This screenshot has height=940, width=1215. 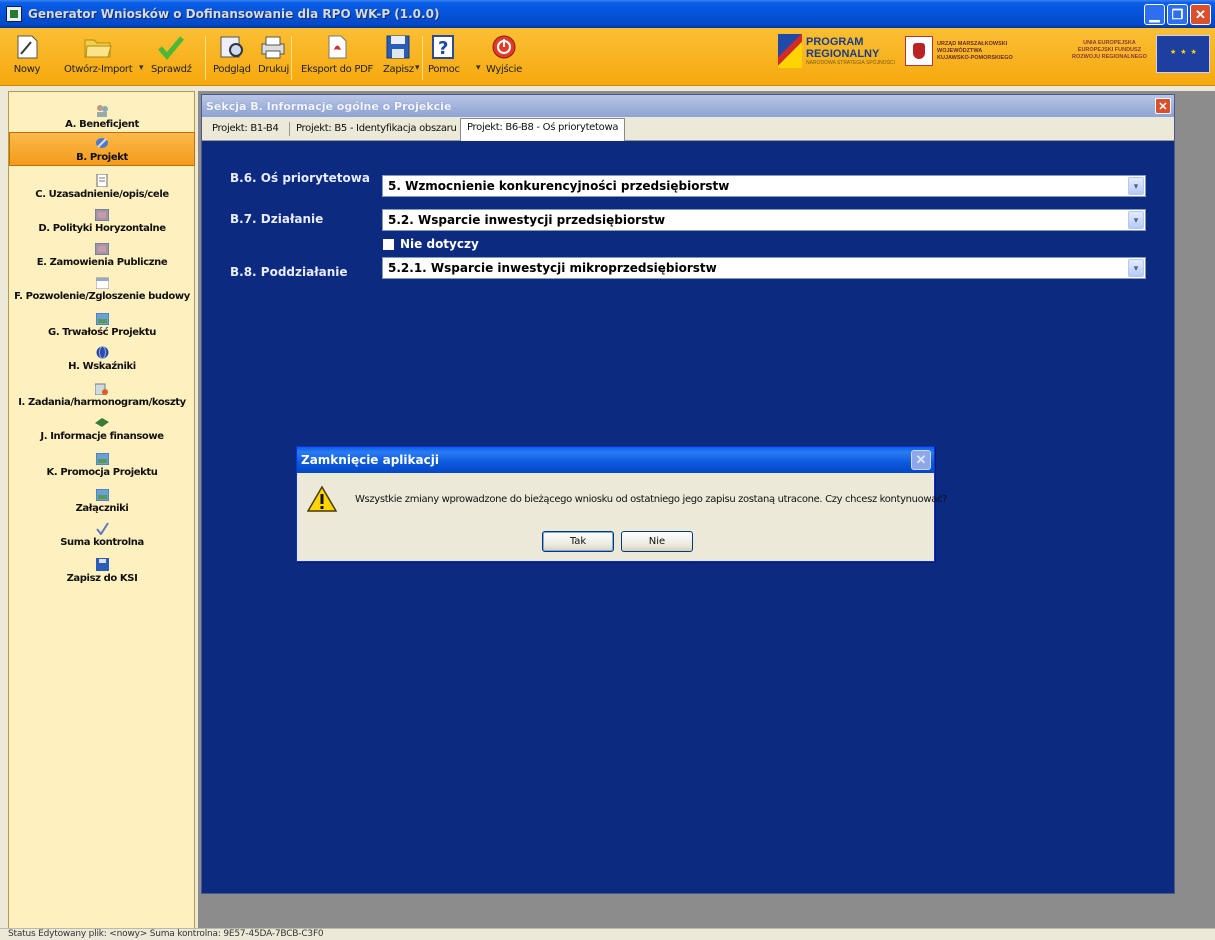 I want to click on yes-button: Tak, so click(x=578, y=541).